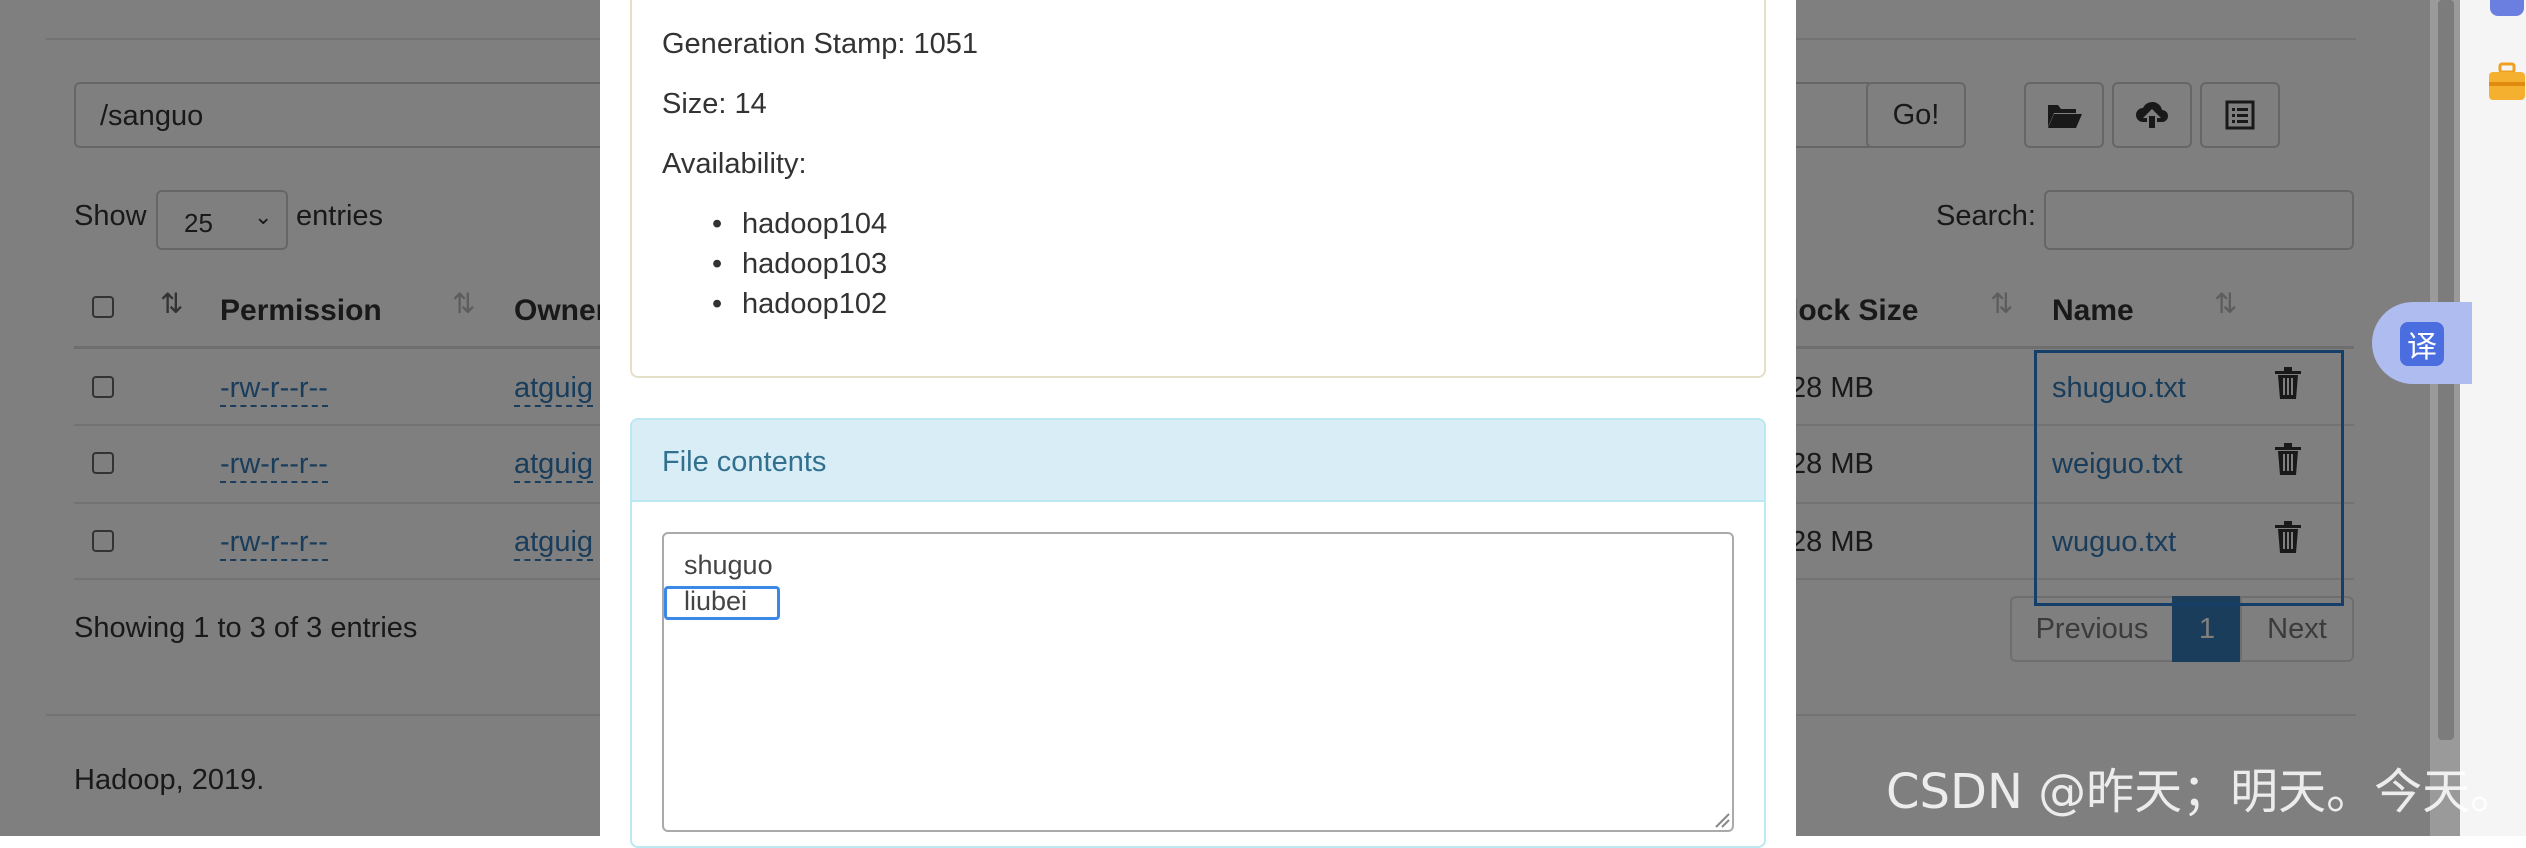 The width and height of the screenshot is (2526, 848). What do you see at coordinates (815, 224) in the screenshot?
I see `availability-host: hadoop104` at bounding box center [815, 224].